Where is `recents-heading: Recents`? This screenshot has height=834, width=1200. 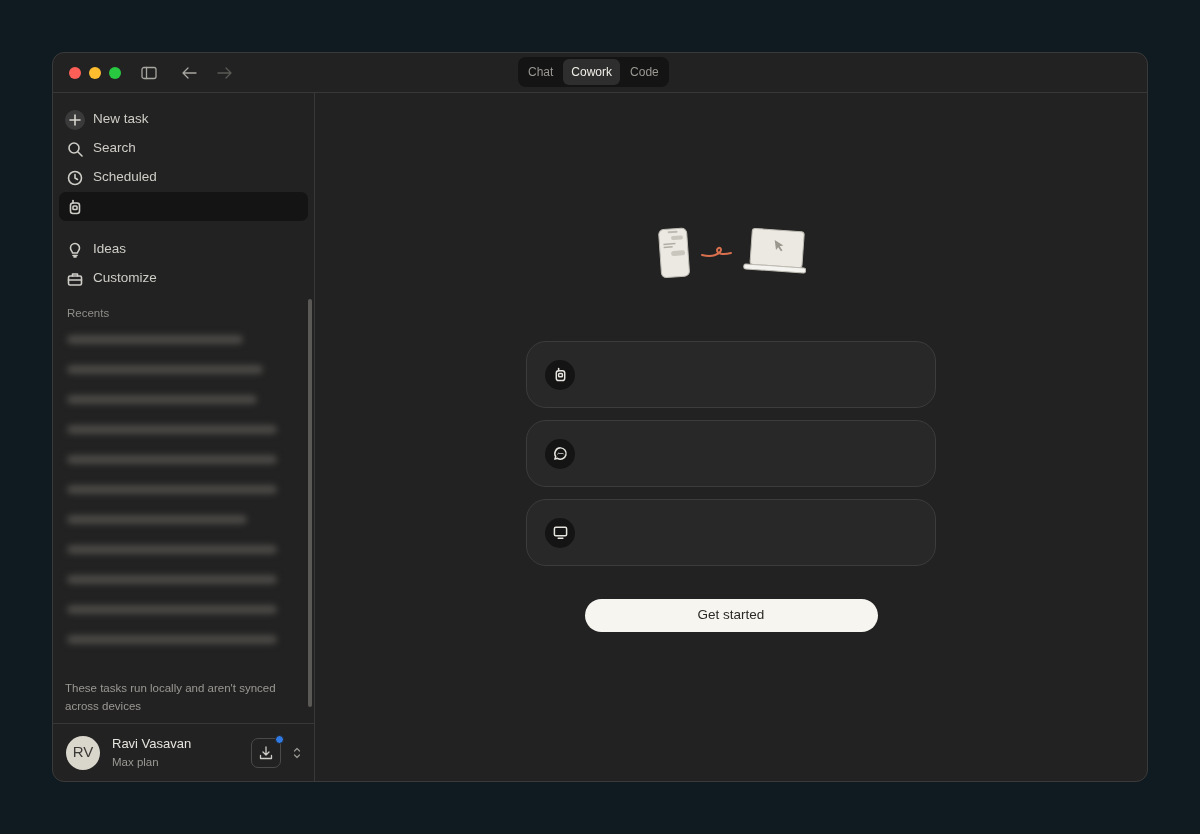 recents-heading: Recents is located at coordinates (89, 313).